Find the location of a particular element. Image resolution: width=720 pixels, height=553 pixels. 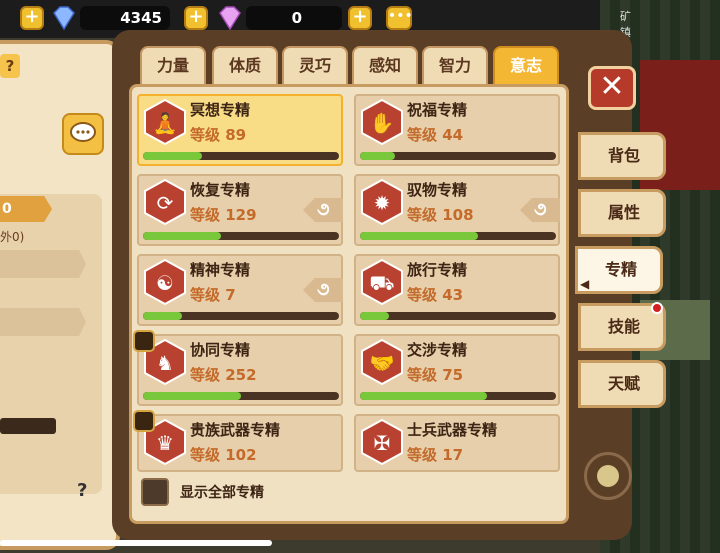

mastery-card: ☯ 精神专精 等级 7 ૭ is located at coordinates (240, 290).